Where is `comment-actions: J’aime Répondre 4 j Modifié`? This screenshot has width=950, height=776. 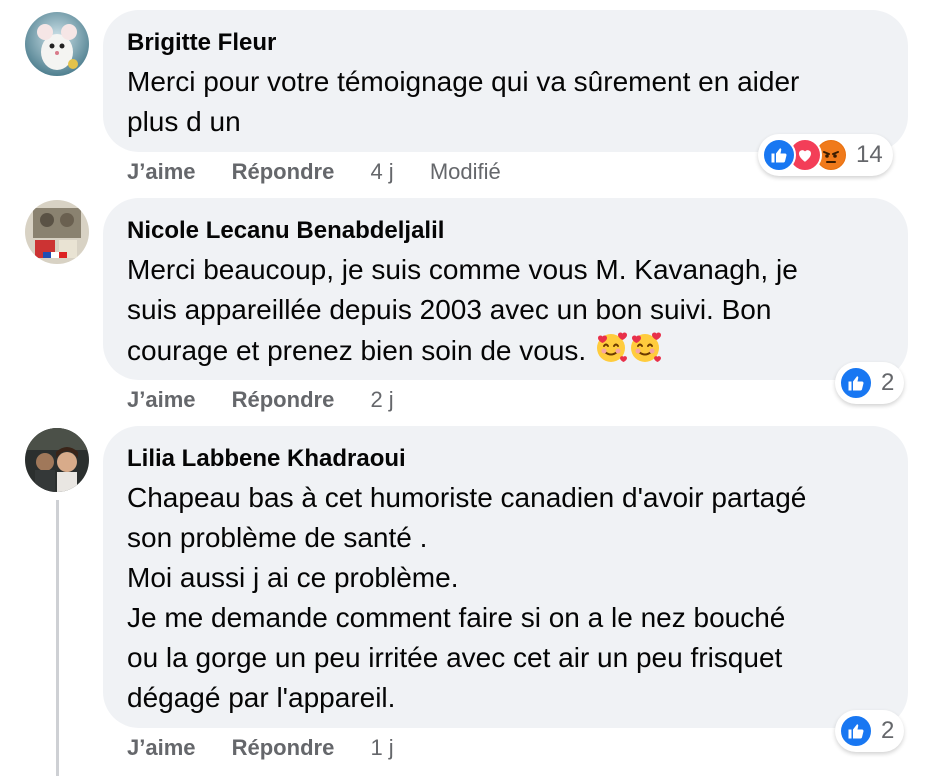 comment-actions: J’aime Répondre 4 j Modifié is located at coordinates (329, 172).